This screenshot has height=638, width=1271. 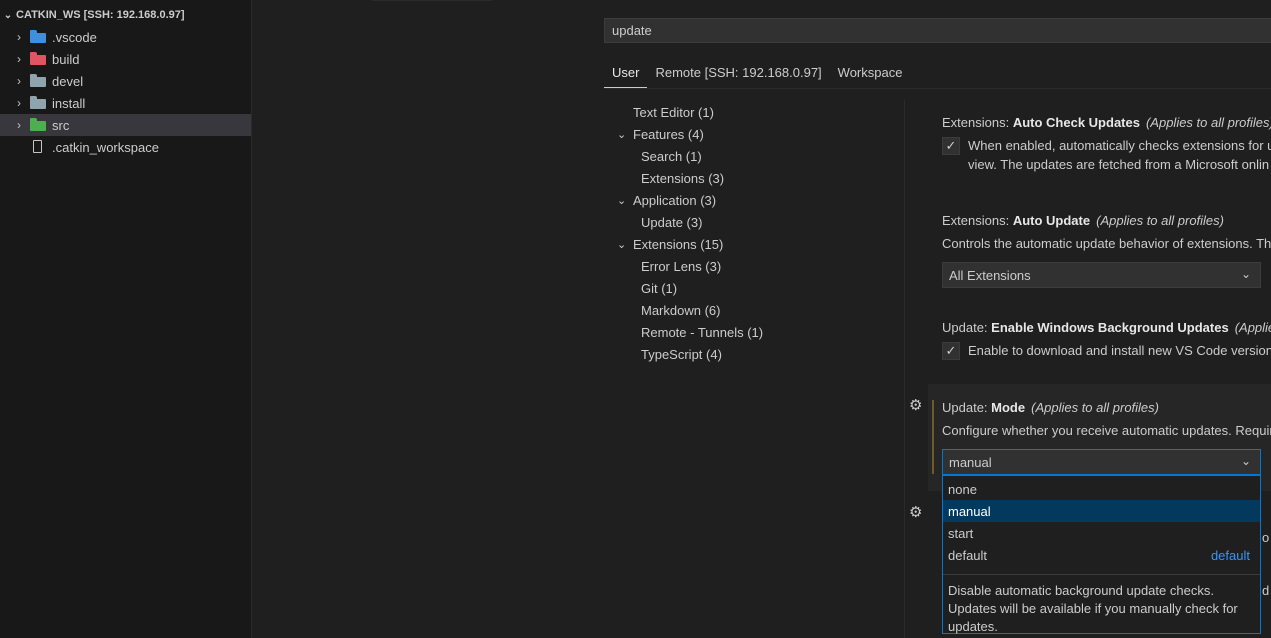 I want to click on workspace-header: ⌄ CATKIN_WS [SSH: 192.168.0.97], so click(x=125, y=15).